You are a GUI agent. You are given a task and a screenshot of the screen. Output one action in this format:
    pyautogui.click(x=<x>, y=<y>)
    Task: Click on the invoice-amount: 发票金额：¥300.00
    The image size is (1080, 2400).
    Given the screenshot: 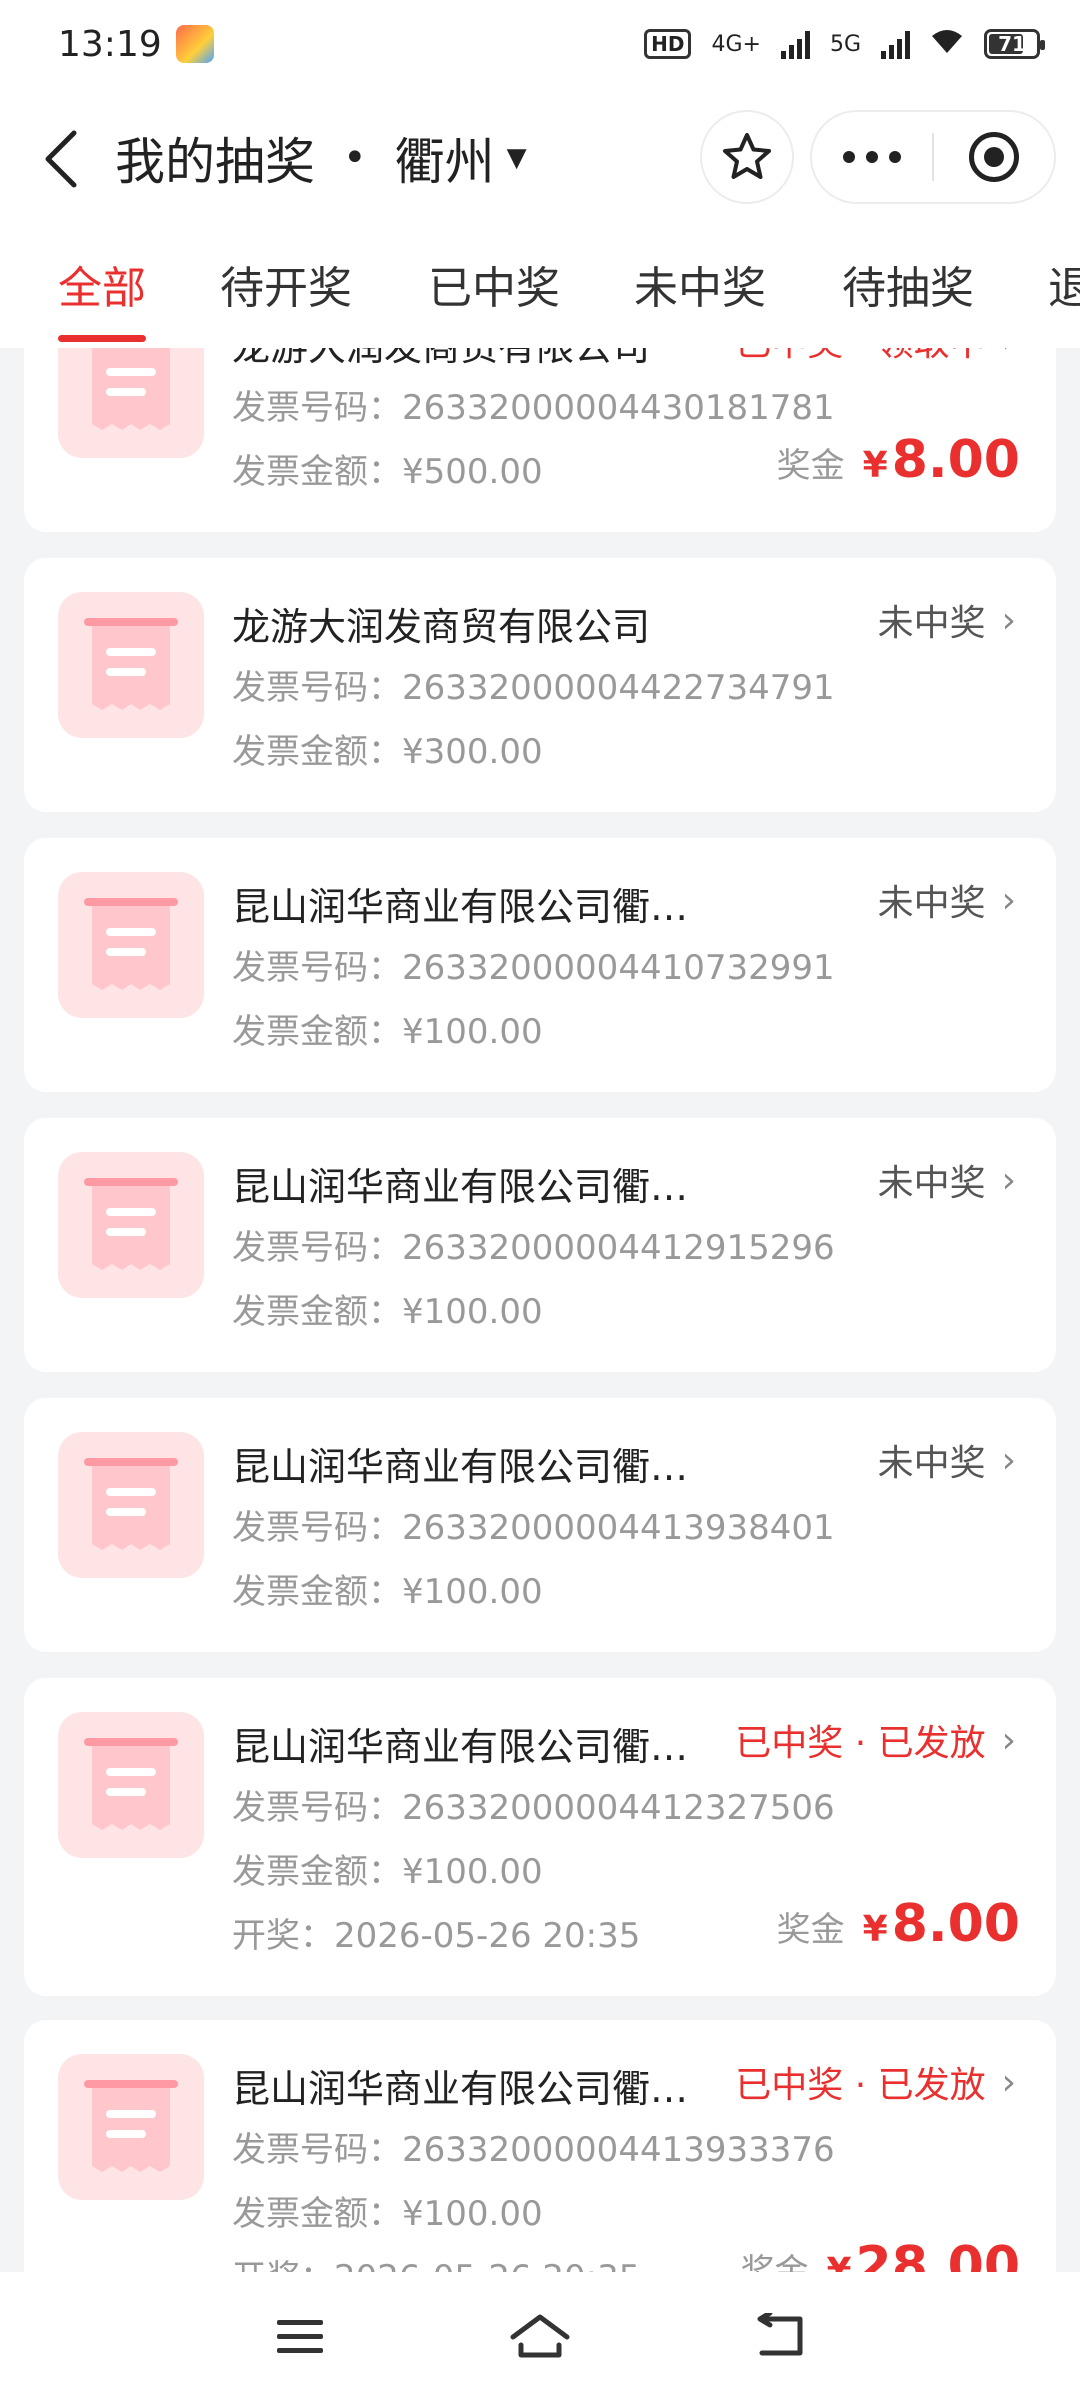 What is the action you would take?
    pyautogui.click(x=387, y=752)
    